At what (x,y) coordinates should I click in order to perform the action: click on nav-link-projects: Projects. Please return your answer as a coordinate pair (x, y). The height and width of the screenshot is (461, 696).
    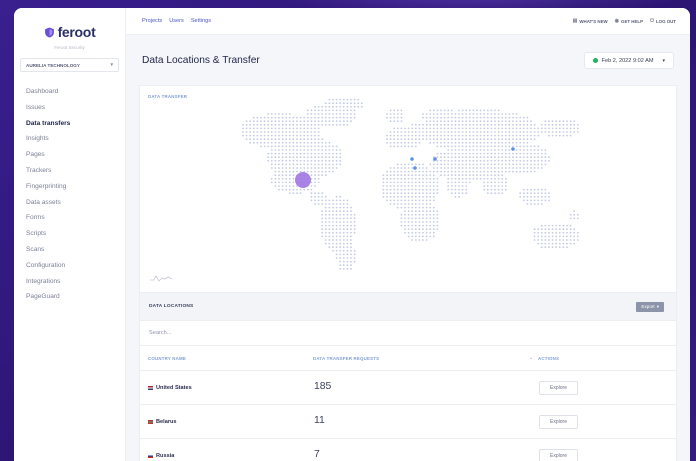
    Looking at the image, I should click on (152, 21).